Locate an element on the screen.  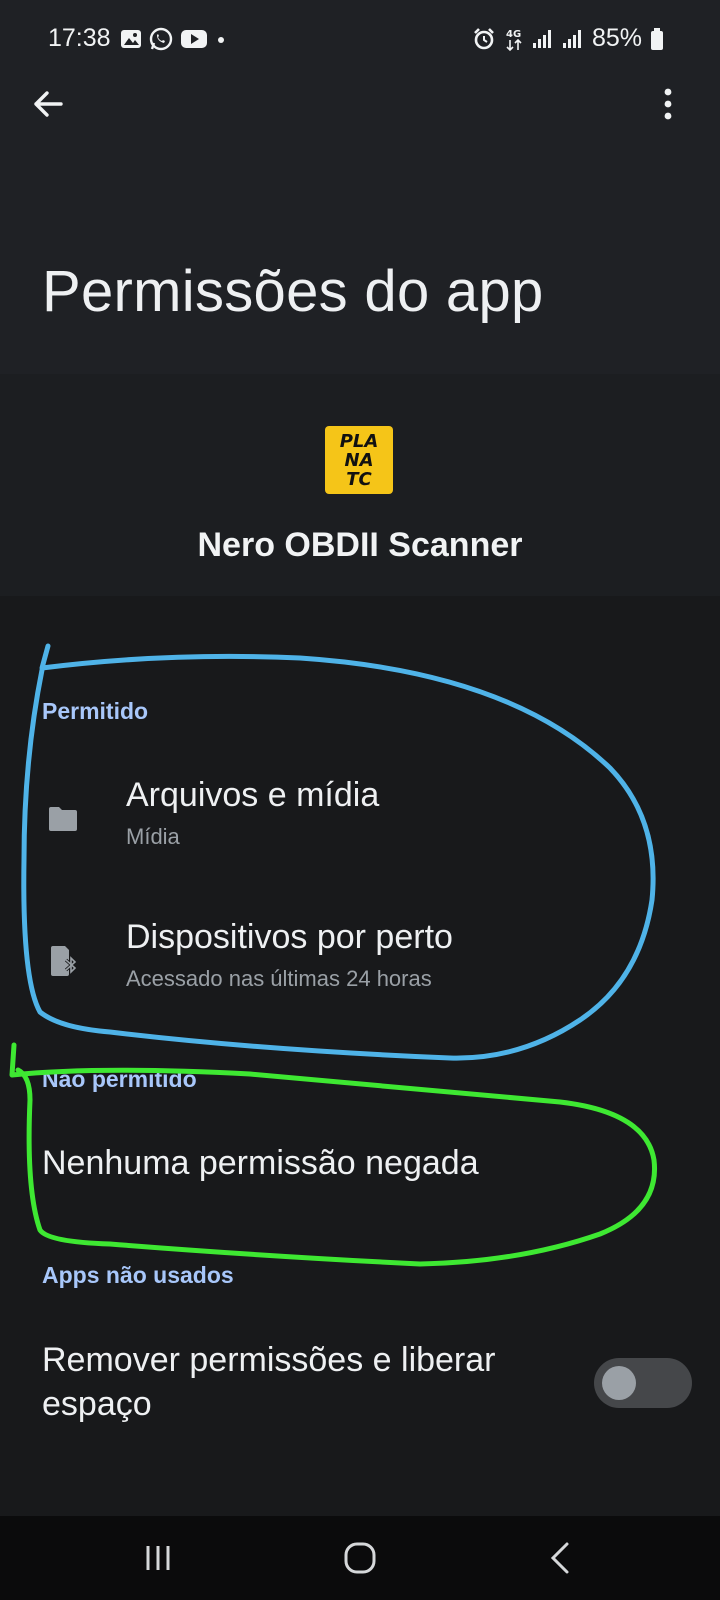
home-icon is located at coordinates (360, 1558).